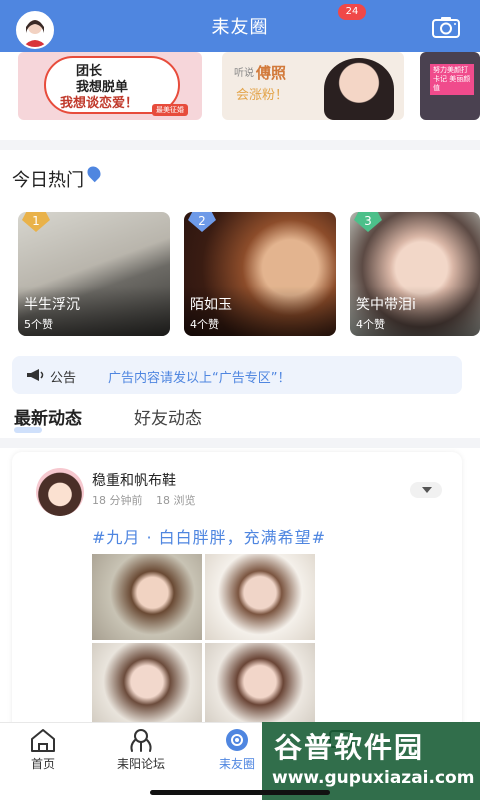  I want to click on circle-icon, so click(237, 740).